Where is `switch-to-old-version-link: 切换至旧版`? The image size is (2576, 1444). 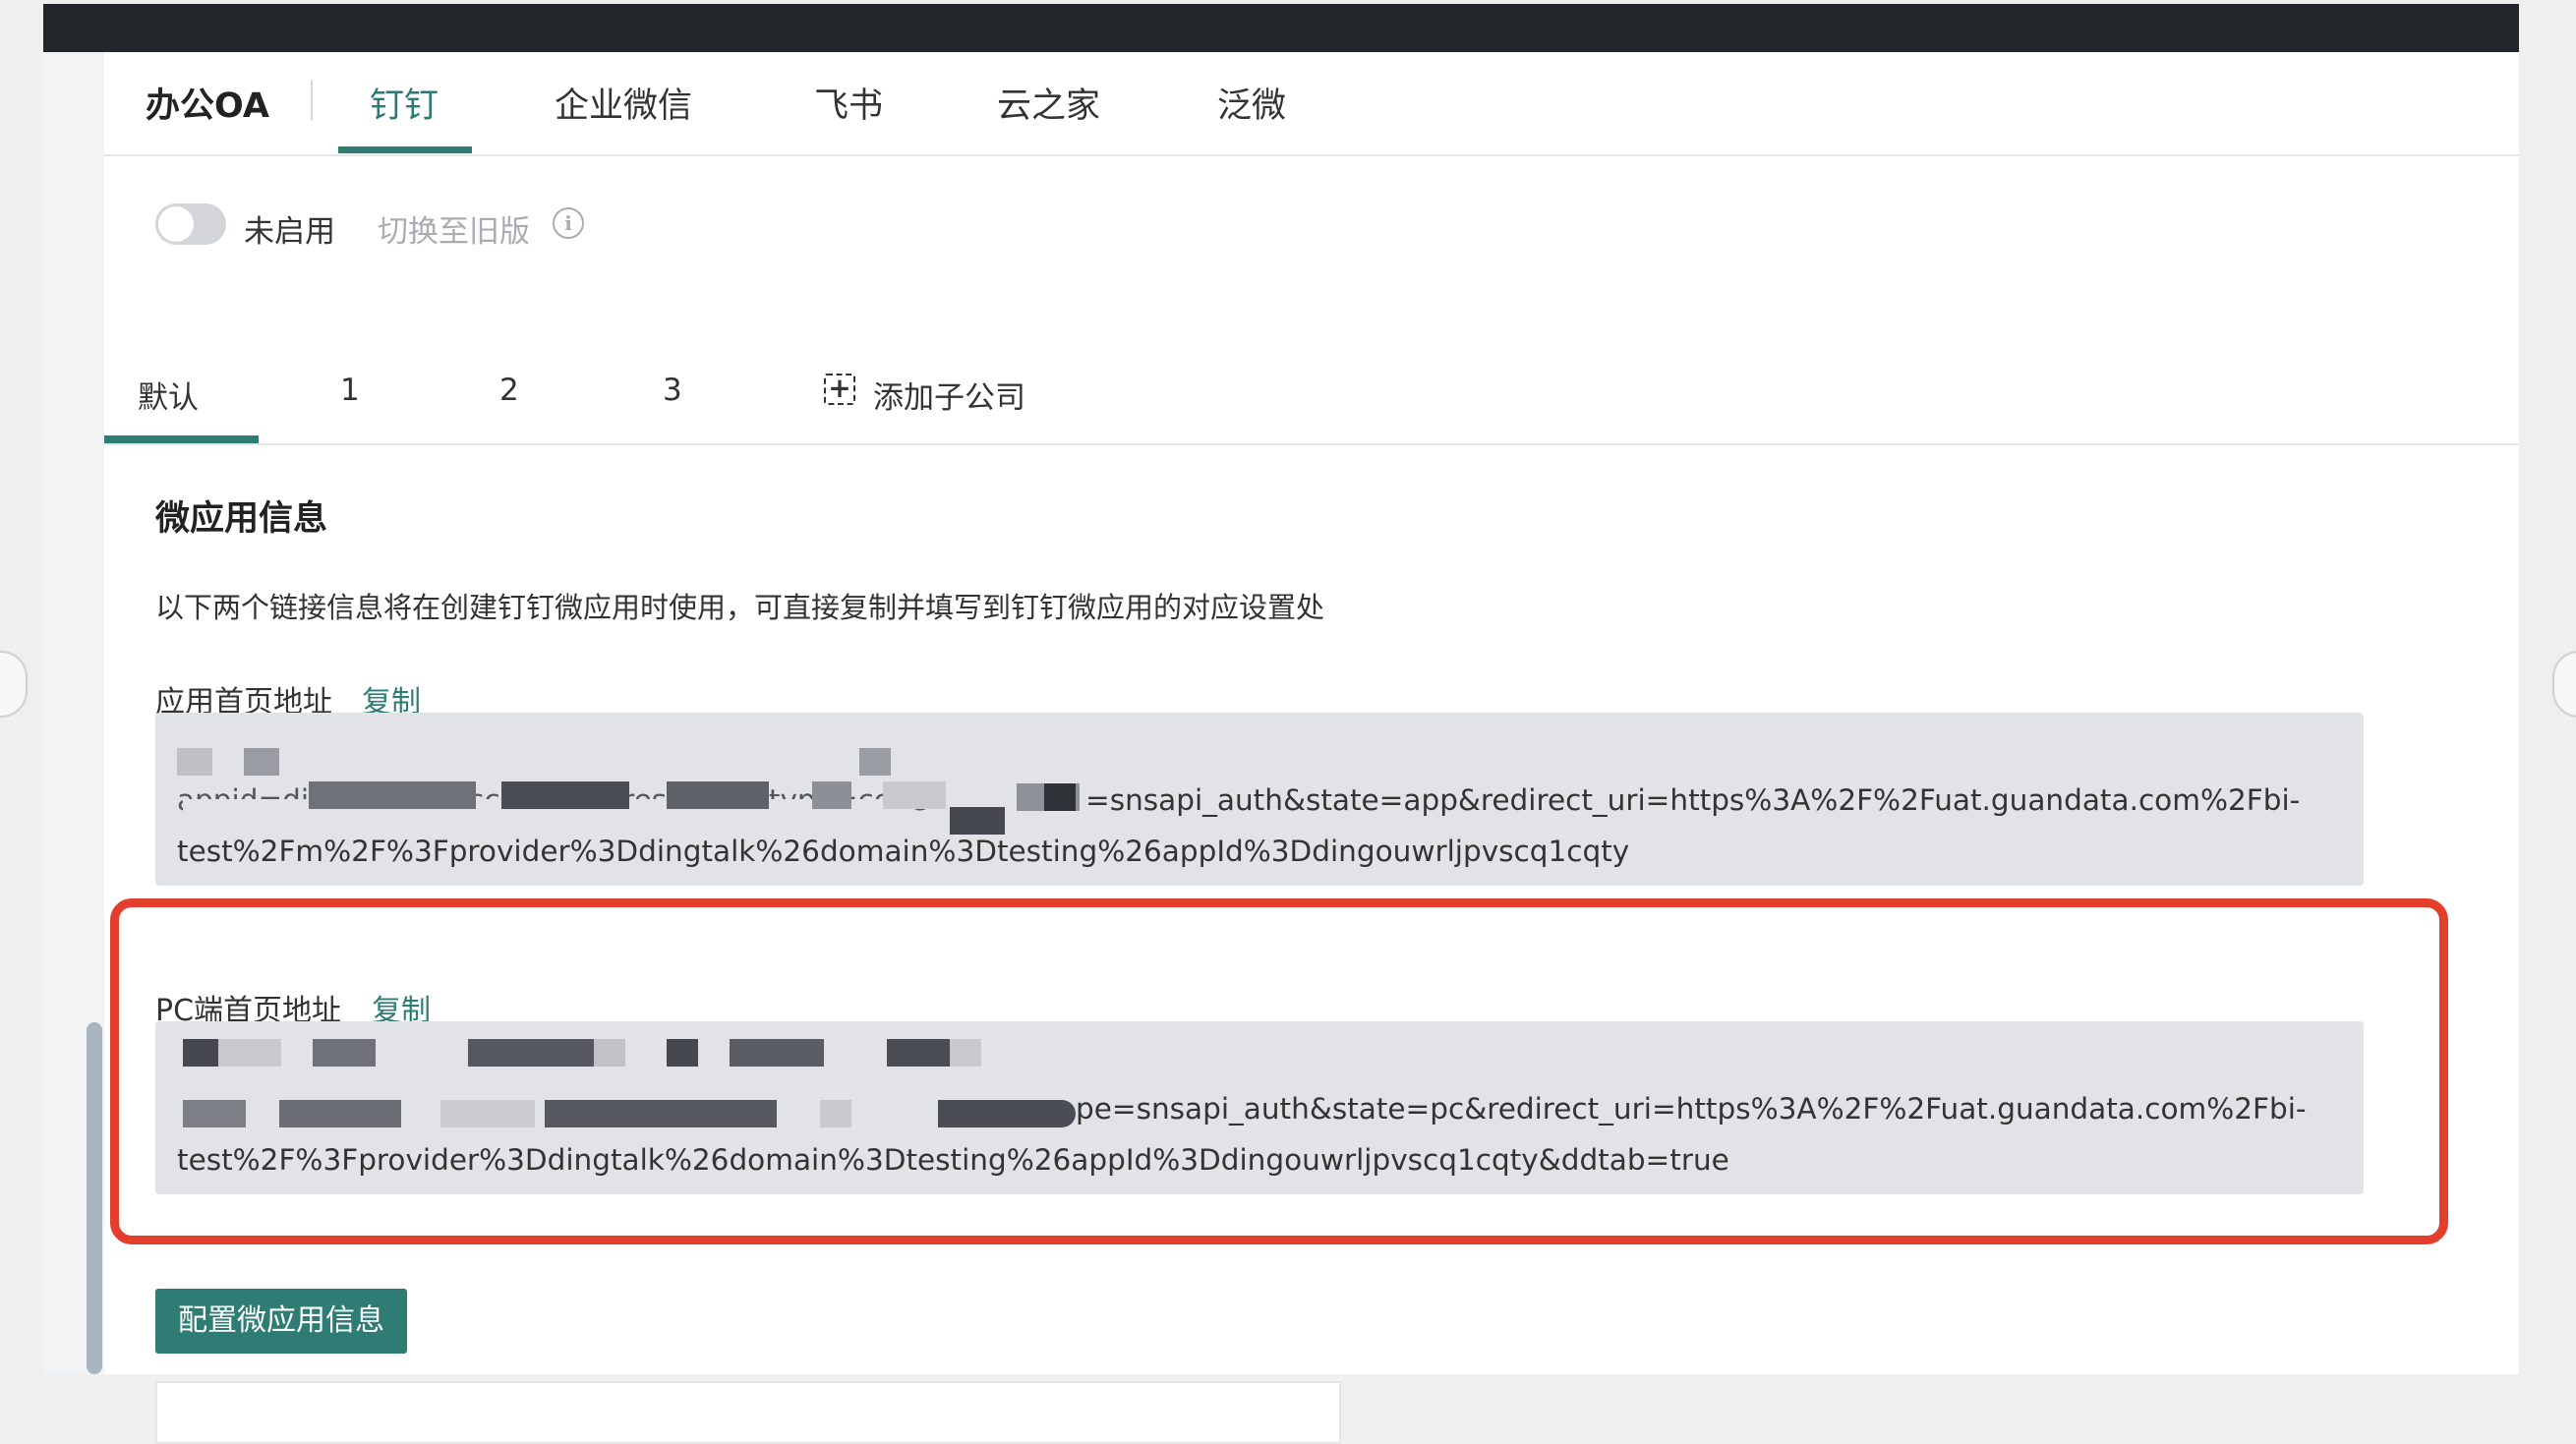
switch-to-old-version-link: 切换至旧版 is located at coordinates (454, 228).